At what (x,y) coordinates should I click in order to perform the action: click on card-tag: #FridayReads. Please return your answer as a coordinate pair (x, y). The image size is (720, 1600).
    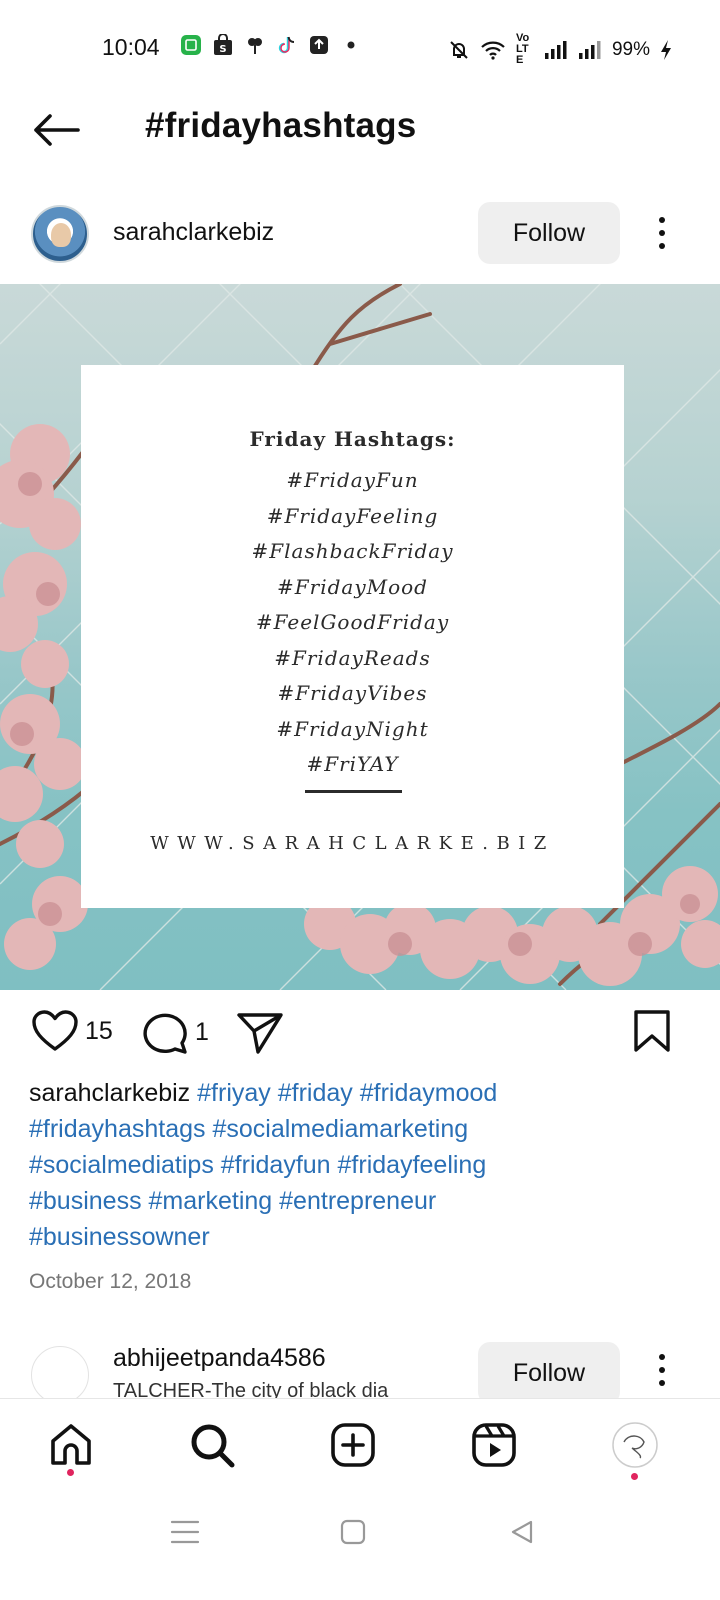
    Looking at the image, I should click on (352, 657).